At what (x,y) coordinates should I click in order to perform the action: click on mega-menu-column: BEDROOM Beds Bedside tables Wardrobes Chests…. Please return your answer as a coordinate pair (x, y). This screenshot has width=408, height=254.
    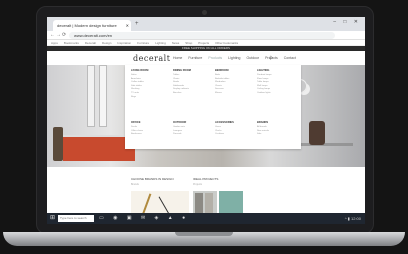
    Looking at the image, I should click on (233, 82).